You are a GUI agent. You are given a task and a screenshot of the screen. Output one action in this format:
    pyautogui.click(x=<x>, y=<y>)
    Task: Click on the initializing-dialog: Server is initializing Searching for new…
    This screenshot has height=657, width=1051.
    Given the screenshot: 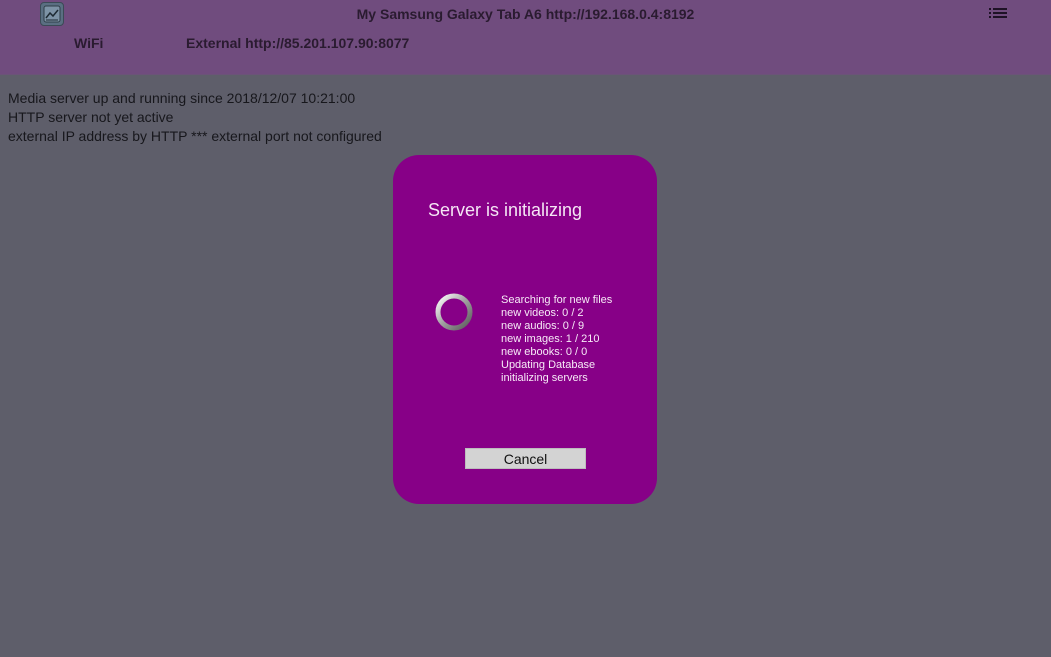 What is the action you would take?
    pyautogui.click(x=525, y=329)
    